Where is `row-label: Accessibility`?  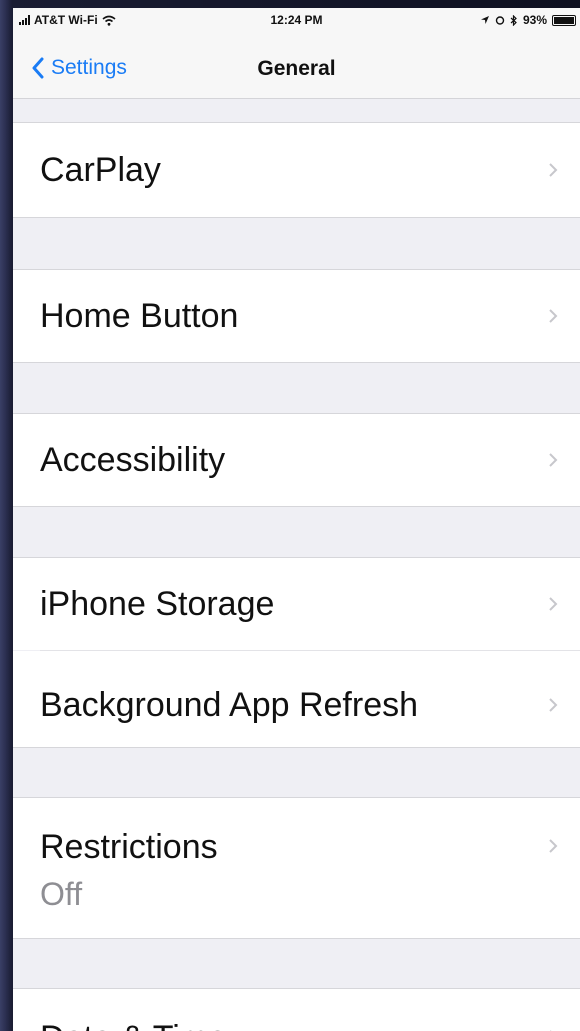
row-label: Accessibility is located at coordinates (133, 460).